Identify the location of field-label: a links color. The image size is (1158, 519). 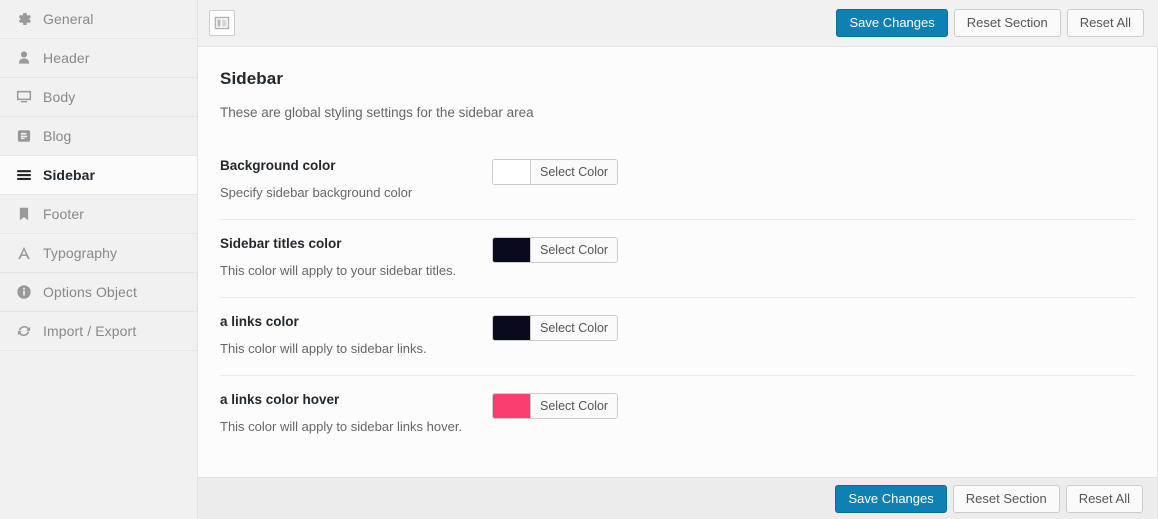
(259, 322).